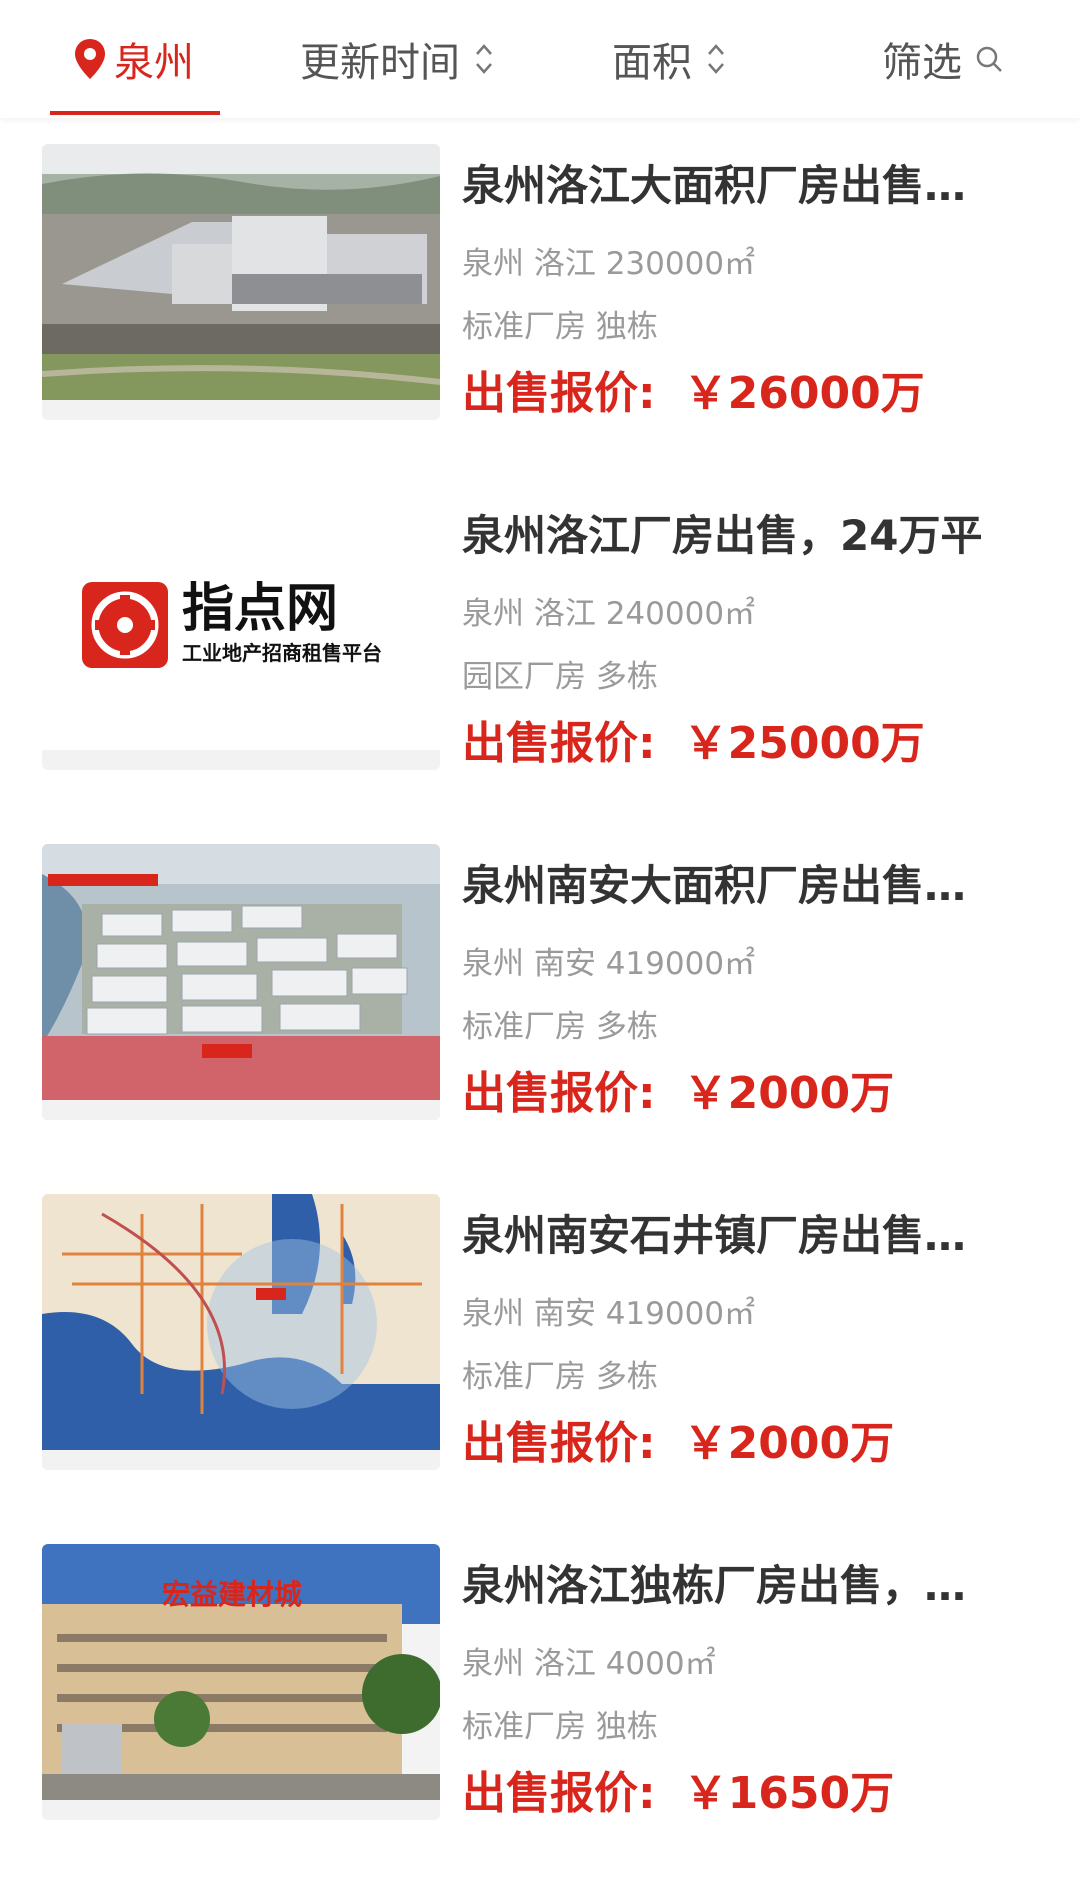 This screenshot has width=1080, height=1879. I want to click on listing-price: 出售报价: ￥26000万, so click(693, 394).